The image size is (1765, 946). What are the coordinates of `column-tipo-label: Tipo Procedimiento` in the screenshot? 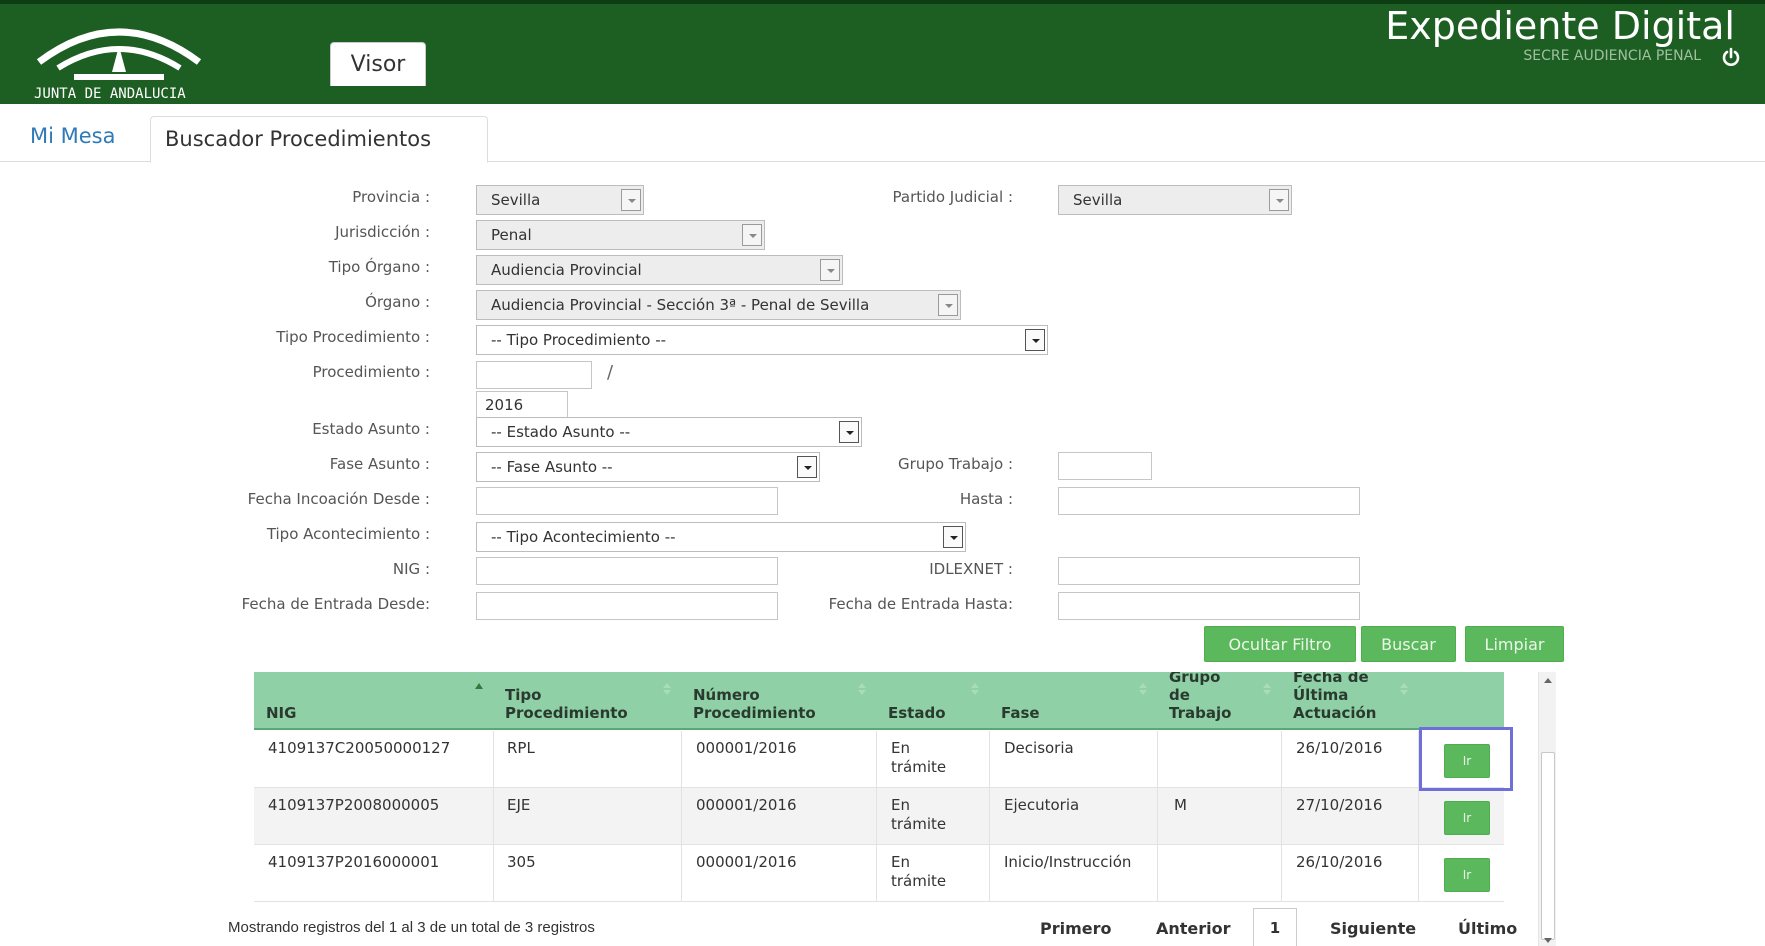 It's located at (566, 704).